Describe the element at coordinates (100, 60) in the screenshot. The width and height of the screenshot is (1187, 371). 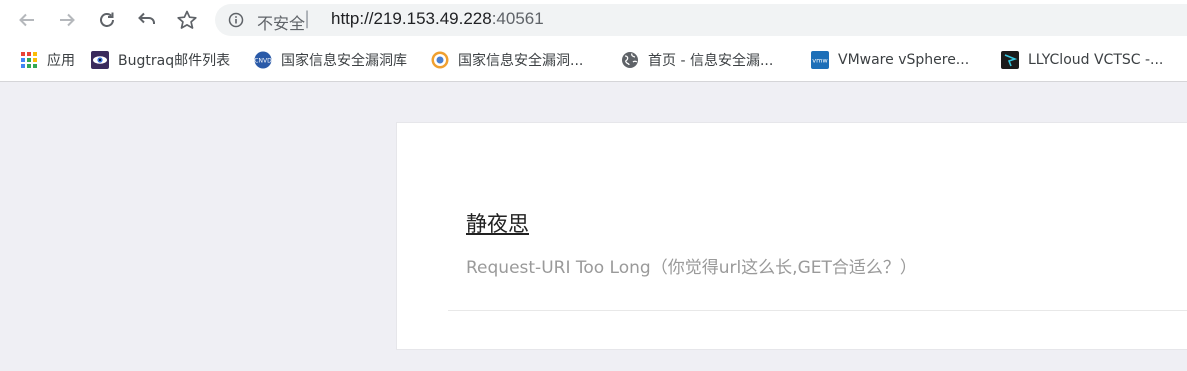
I see `eye-icon` at that location.